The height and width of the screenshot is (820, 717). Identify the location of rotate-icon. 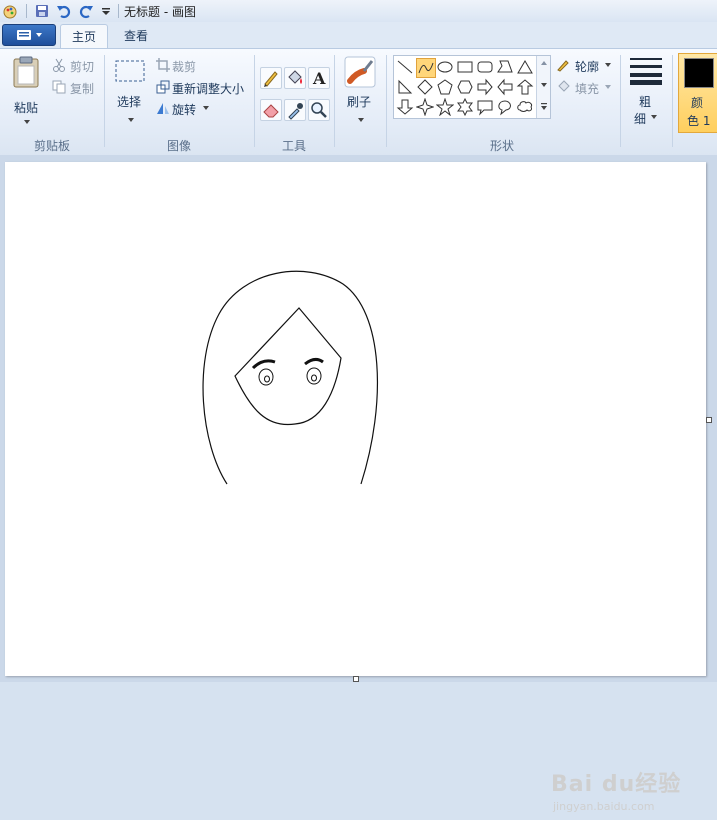
(163, 108).